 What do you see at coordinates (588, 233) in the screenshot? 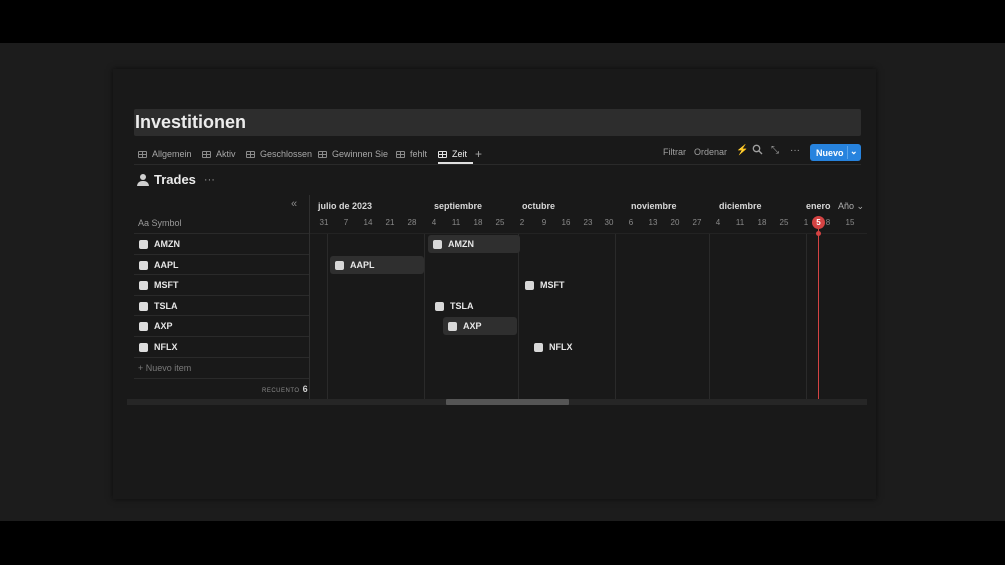
I see `row-divider` at bounding box center [588, 233].